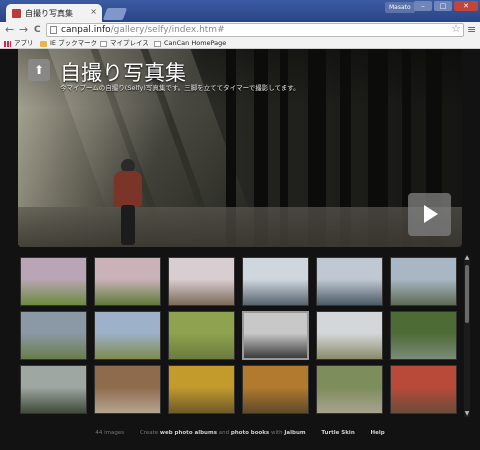 The height and width of the screenshot is (450, 480). I want to click on bookmark-cancan: CanCan HomePage, so click(190, 43).